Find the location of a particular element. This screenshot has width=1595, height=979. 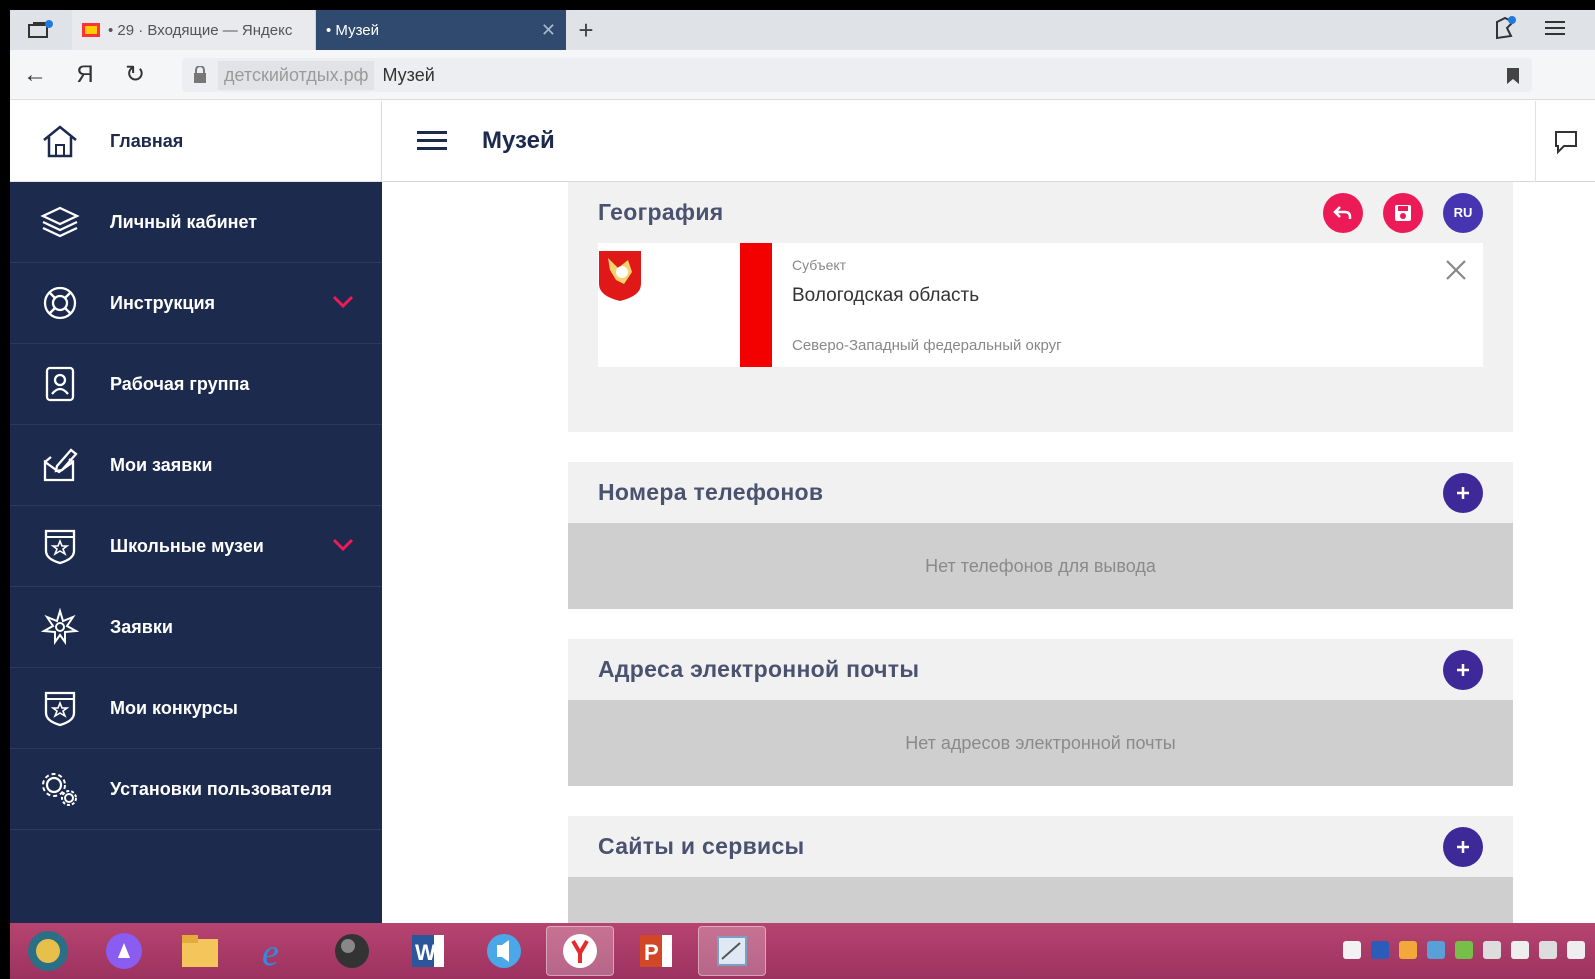

flag-icon is located at coordinates (1576, 950).